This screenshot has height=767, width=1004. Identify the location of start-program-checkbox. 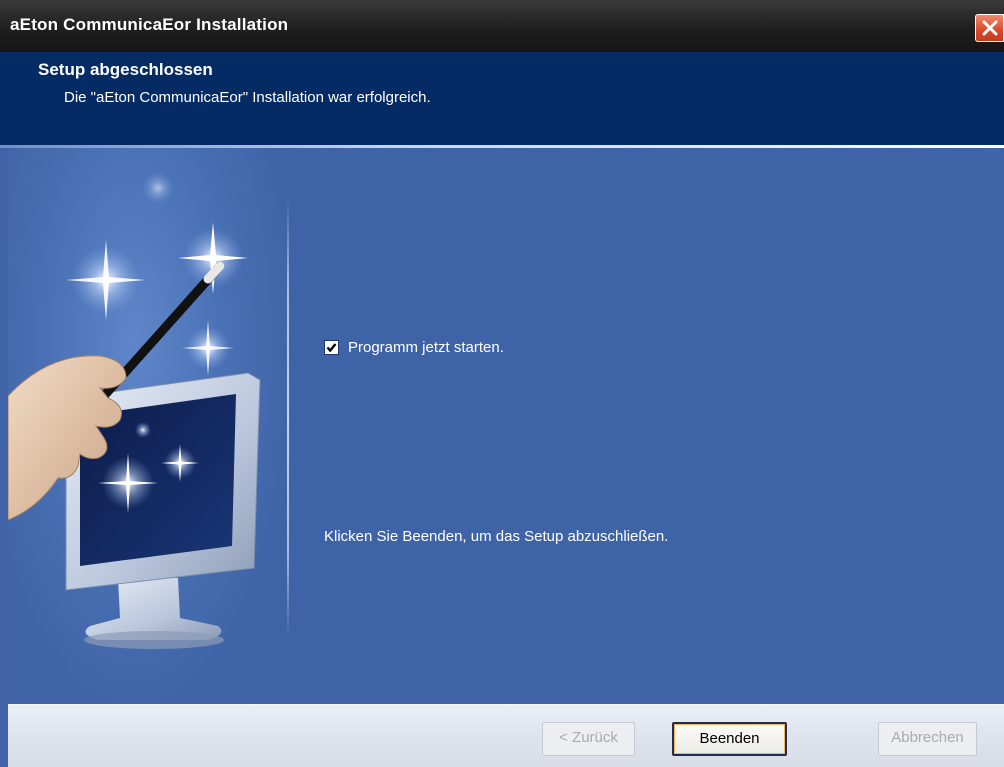
(331, 347).